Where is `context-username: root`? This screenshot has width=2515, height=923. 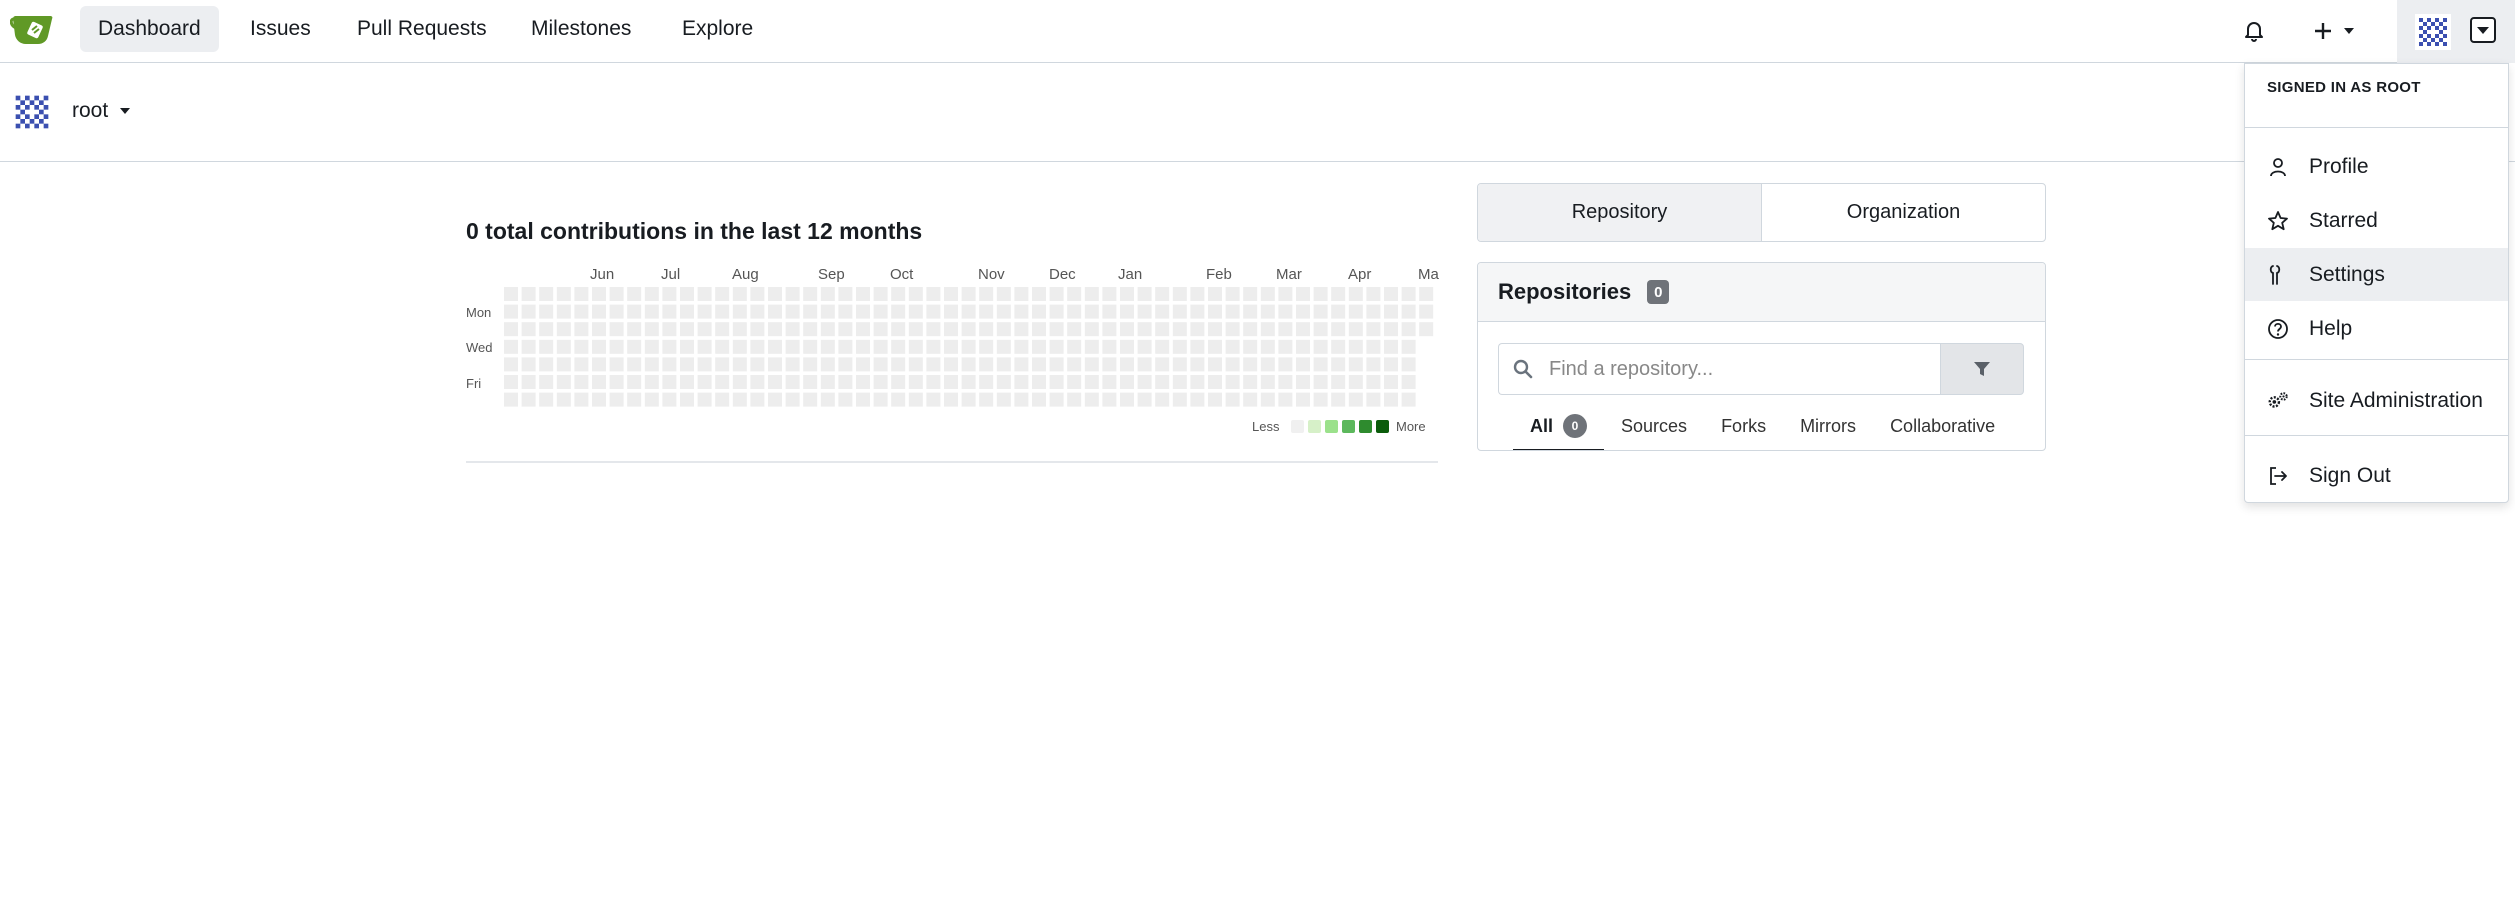
context-username: root is located at coordinates (90, 110).